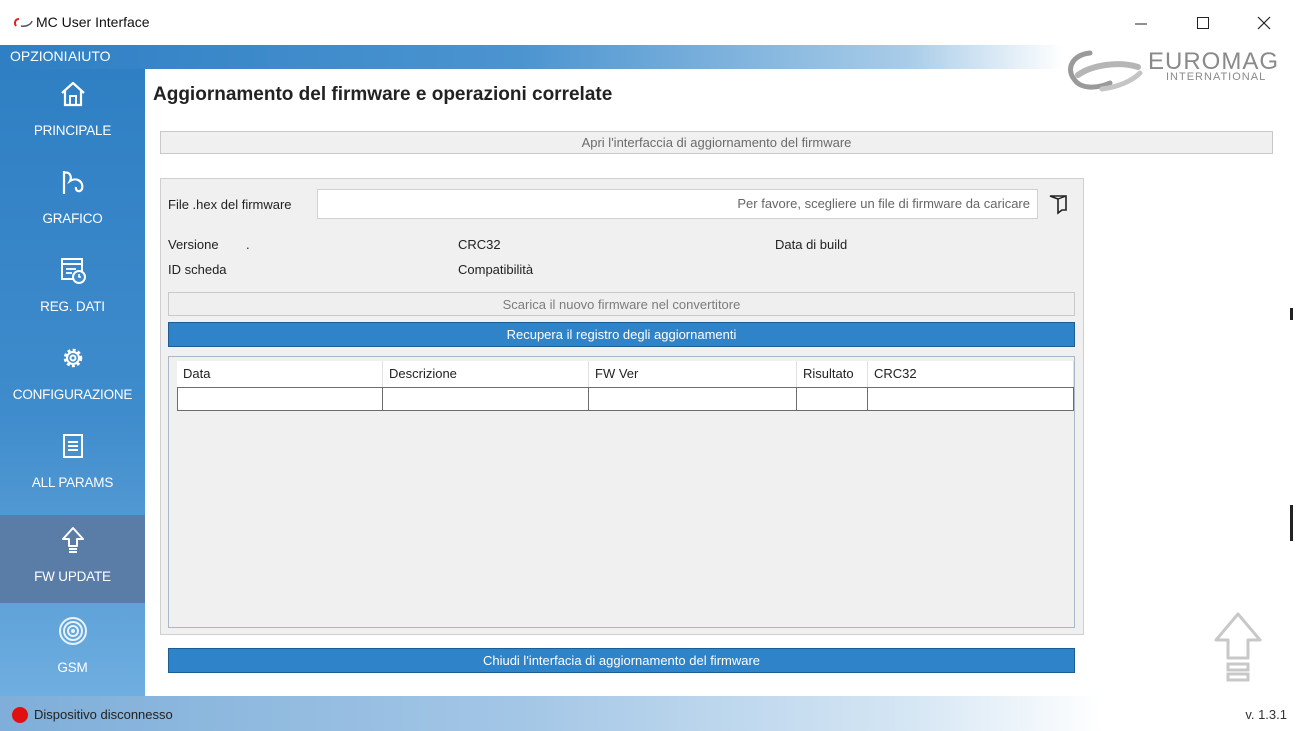 This screenshot has height=731, width=1297. What do you see at coordinates (23, 22) in the screenshot?
I see `app-logo-icon` at bounding box center [23, 22].